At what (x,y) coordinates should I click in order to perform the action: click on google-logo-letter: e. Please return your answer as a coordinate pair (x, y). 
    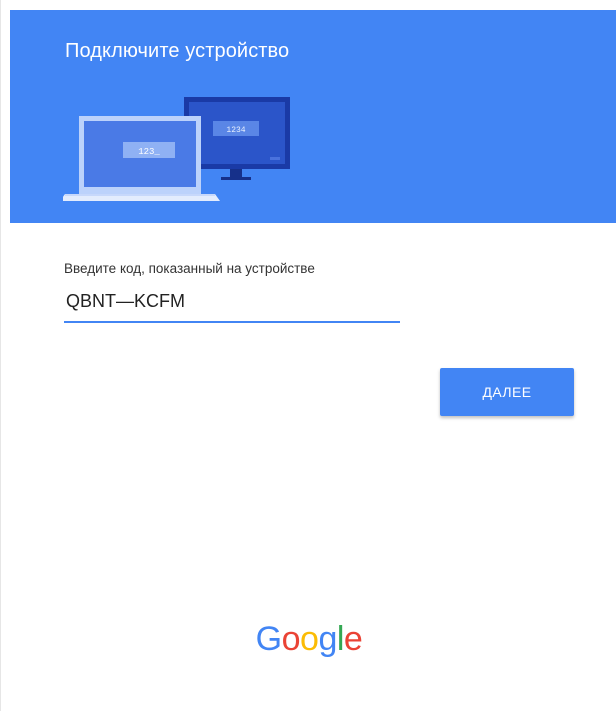
    Looking at the image, I should click on (353, 639).